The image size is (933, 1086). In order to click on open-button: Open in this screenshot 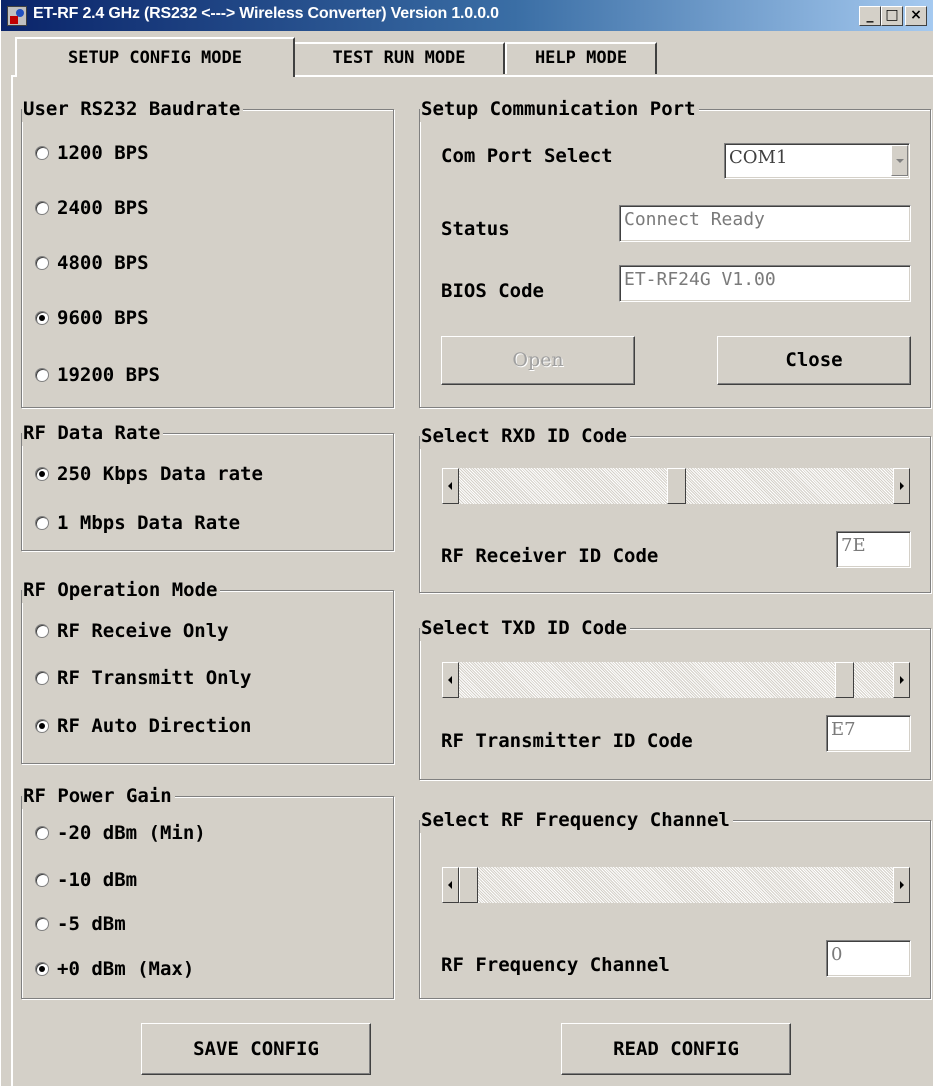, I will do `click(538, 360)`.